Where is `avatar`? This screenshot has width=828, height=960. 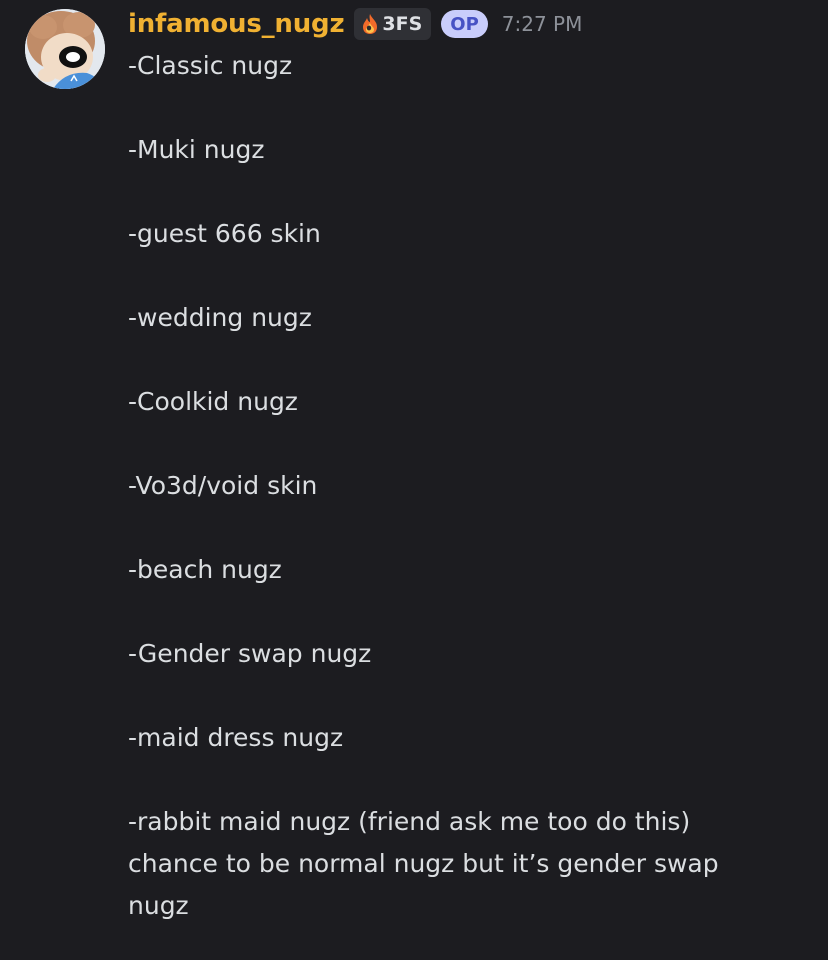 avatar is located at coordinates (65, 49).